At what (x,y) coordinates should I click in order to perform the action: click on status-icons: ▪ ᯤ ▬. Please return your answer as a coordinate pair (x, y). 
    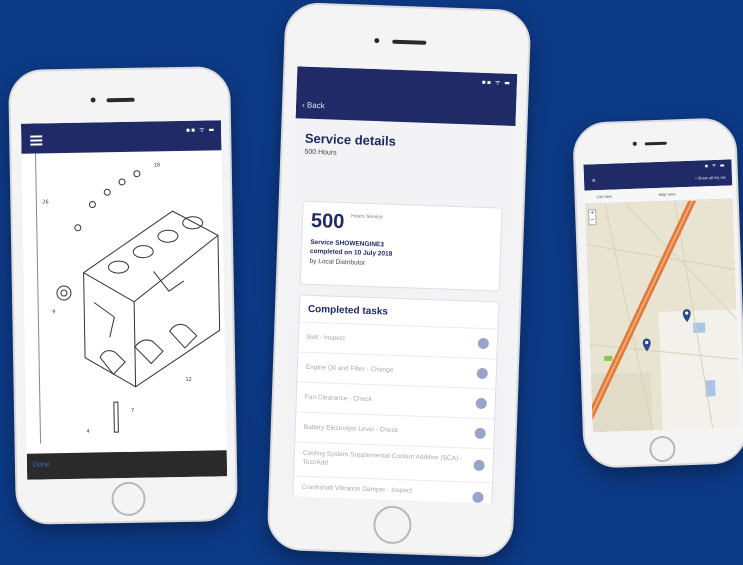
    Looking at the image, I should click on (715, 166).